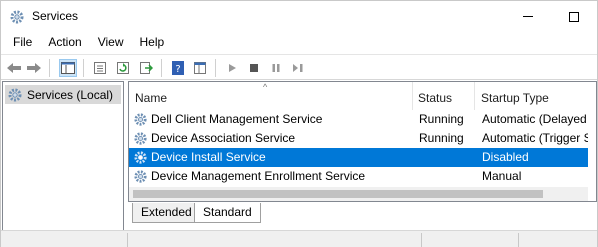 The image size is (598, 247). What do you see at coordinates (55, 16) in the screenshot?
I see `window-title: Services` at bounding box center [55, 16].